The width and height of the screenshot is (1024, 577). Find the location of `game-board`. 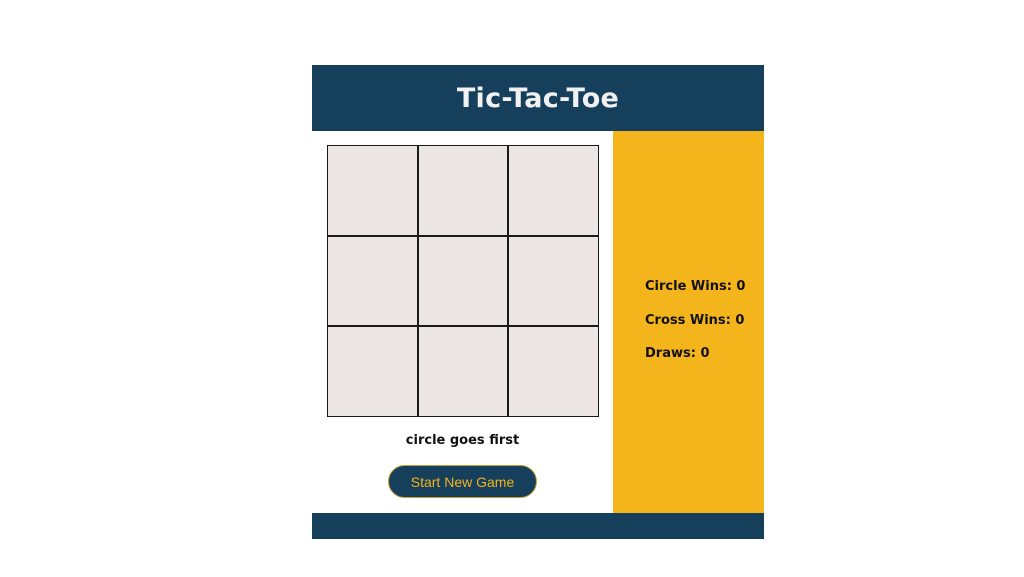

game-board is located at coordinates (463, 281).